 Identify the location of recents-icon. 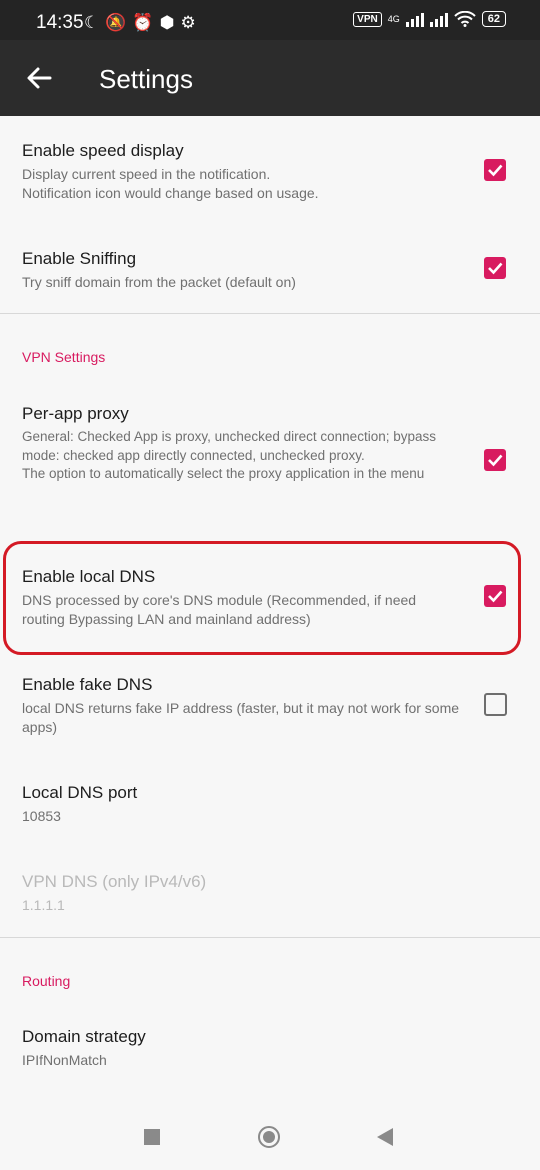
(152, 1137).